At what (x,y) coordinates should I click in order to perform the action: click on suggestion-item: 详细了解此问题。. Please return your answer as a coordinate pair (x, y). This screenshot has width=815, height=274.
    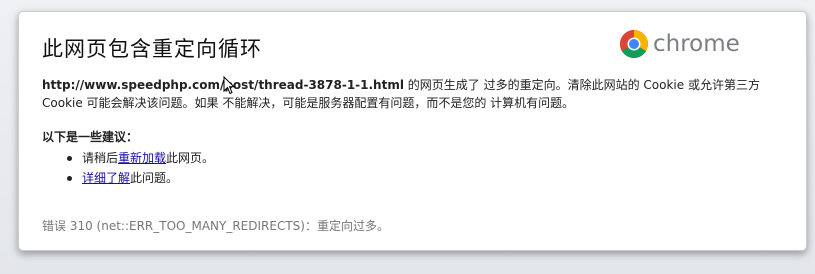
    Looking at the image, I should click on (140, 178).